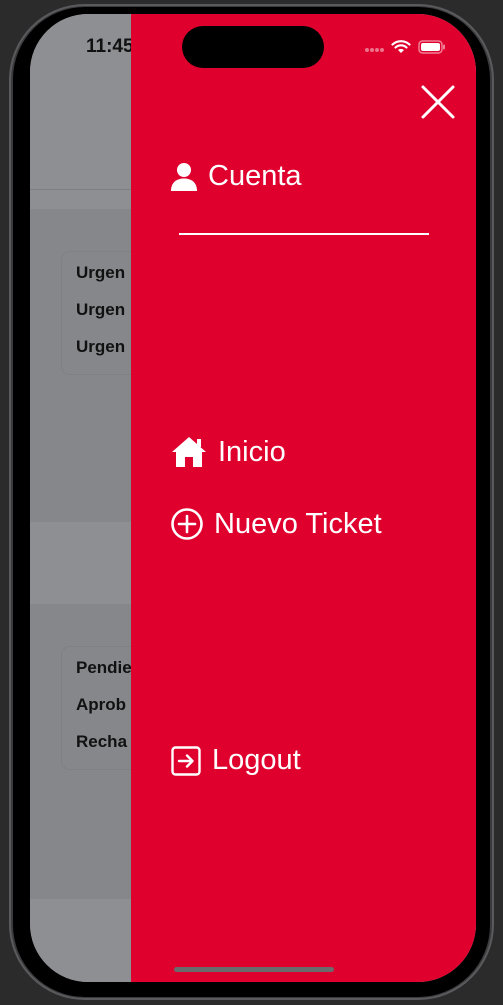 The height and width of the screenshot is (1005, 503). I want to click on home-indicator, so click(254, 969).